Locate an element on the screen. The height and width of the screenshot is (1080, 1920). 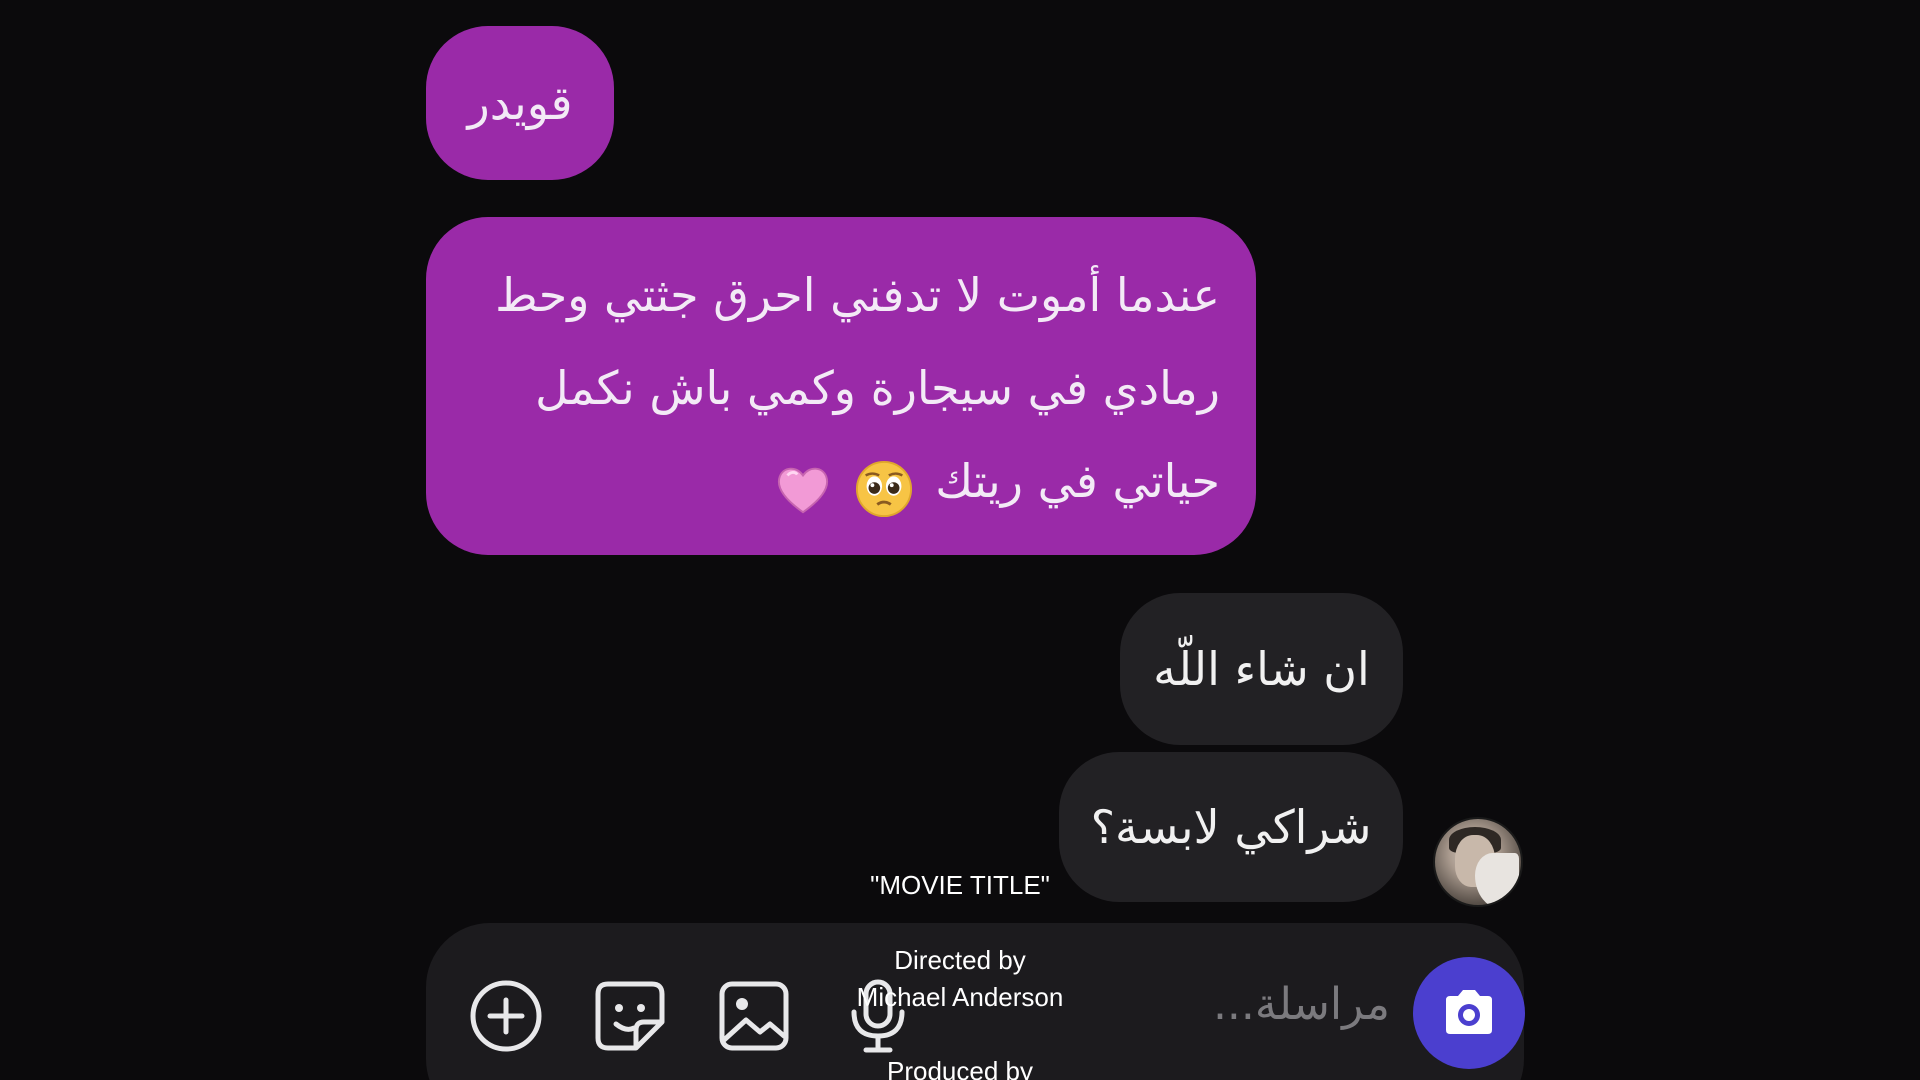
sticker-button is located at coordinates (630, 1016).